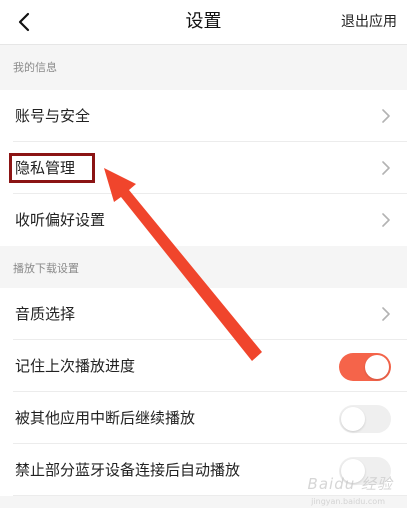 This screenshot has height=508, width=407. Describe the element at coordinates (105, 418) in the screenshot. I see `row-label: 被其他应用中断后继续播放` at that location.